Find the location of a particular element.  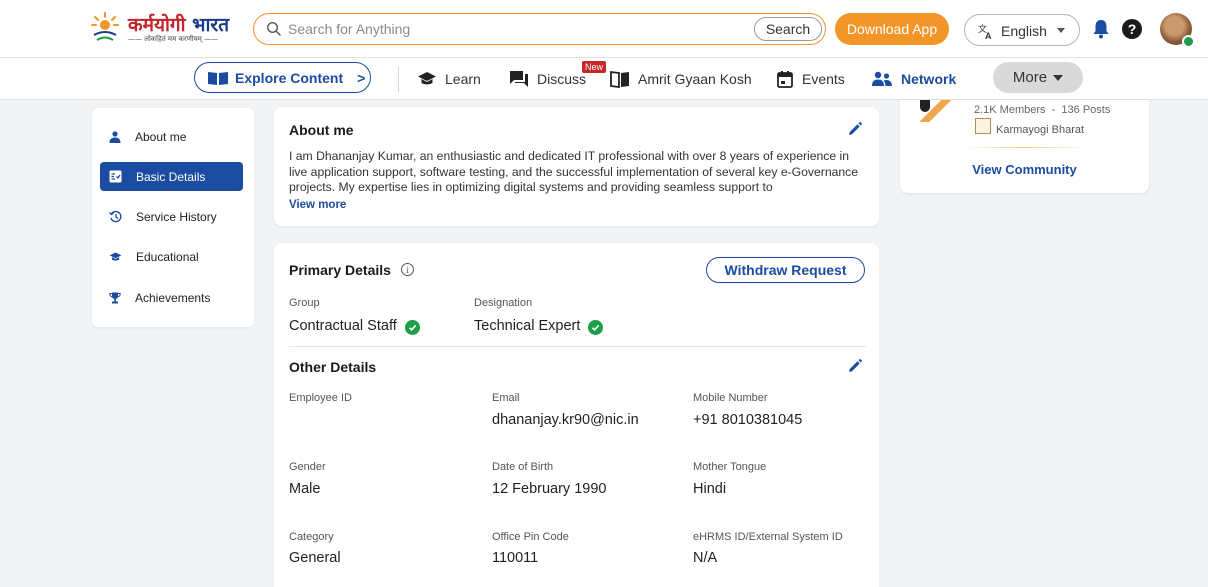

chat-icon is located at coordinates (519, 79).